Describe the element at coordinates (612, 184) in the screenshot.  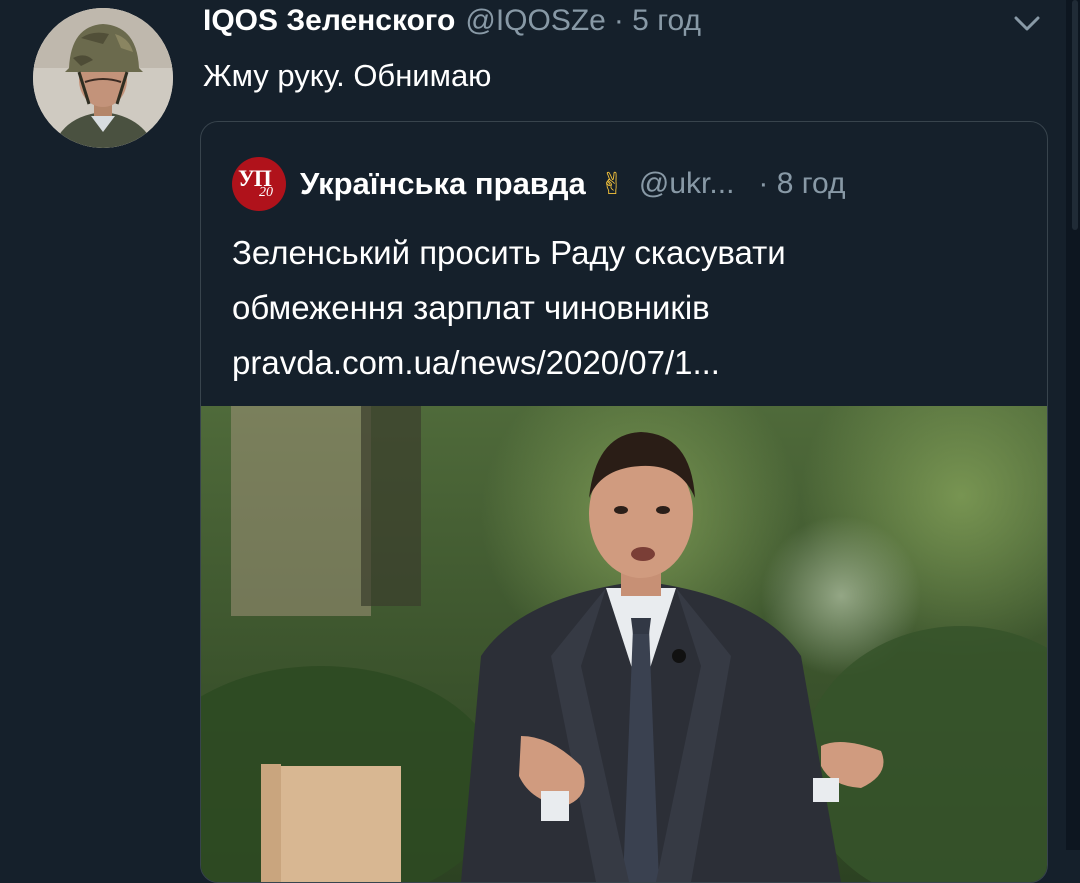
I see `victory-hand-icon: ✌` at that location.